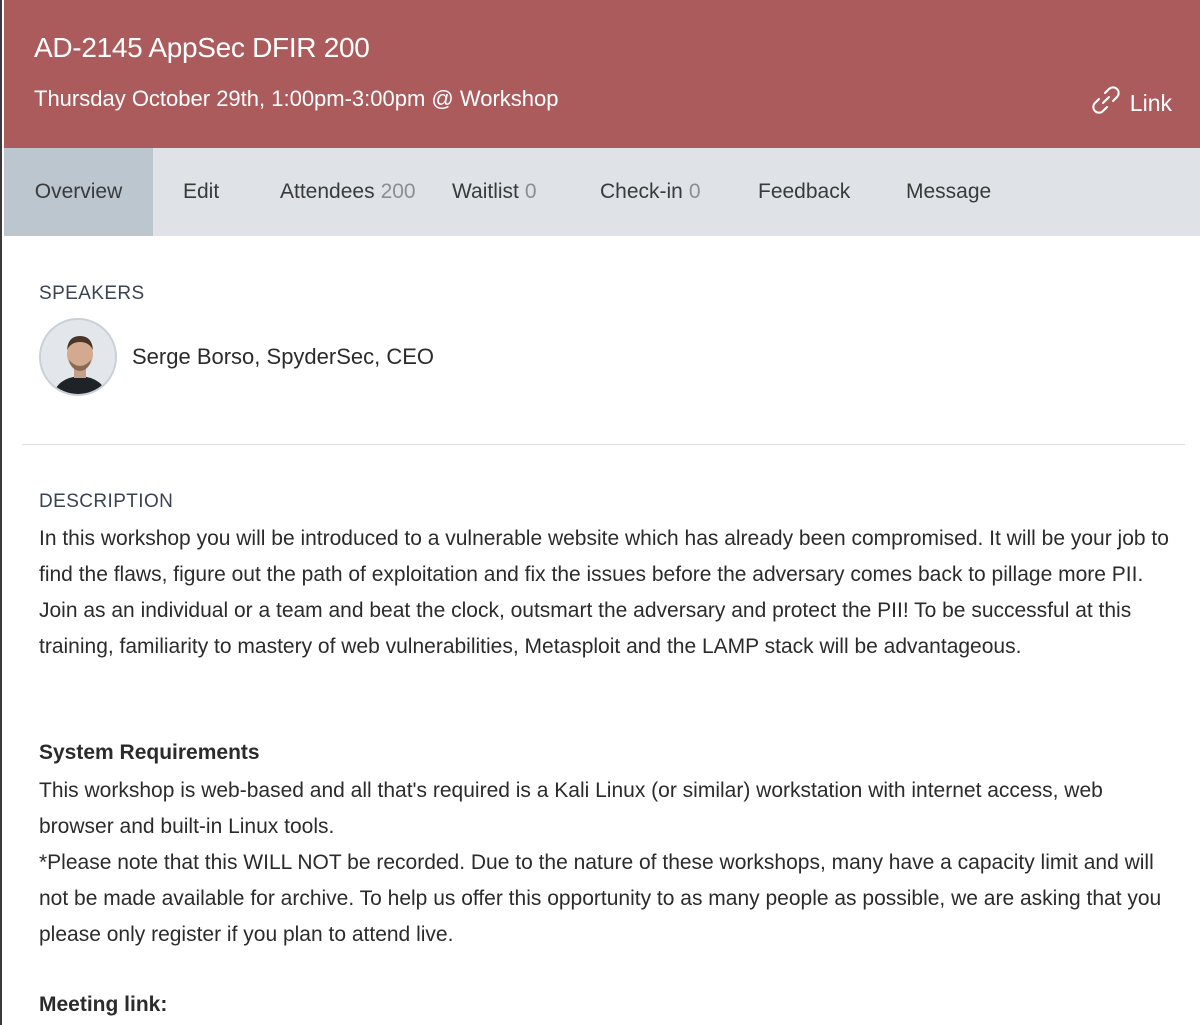  Describe the element at coordinates (327, 191) in the screenshot. I see `tab-label: Attendees` at that location.